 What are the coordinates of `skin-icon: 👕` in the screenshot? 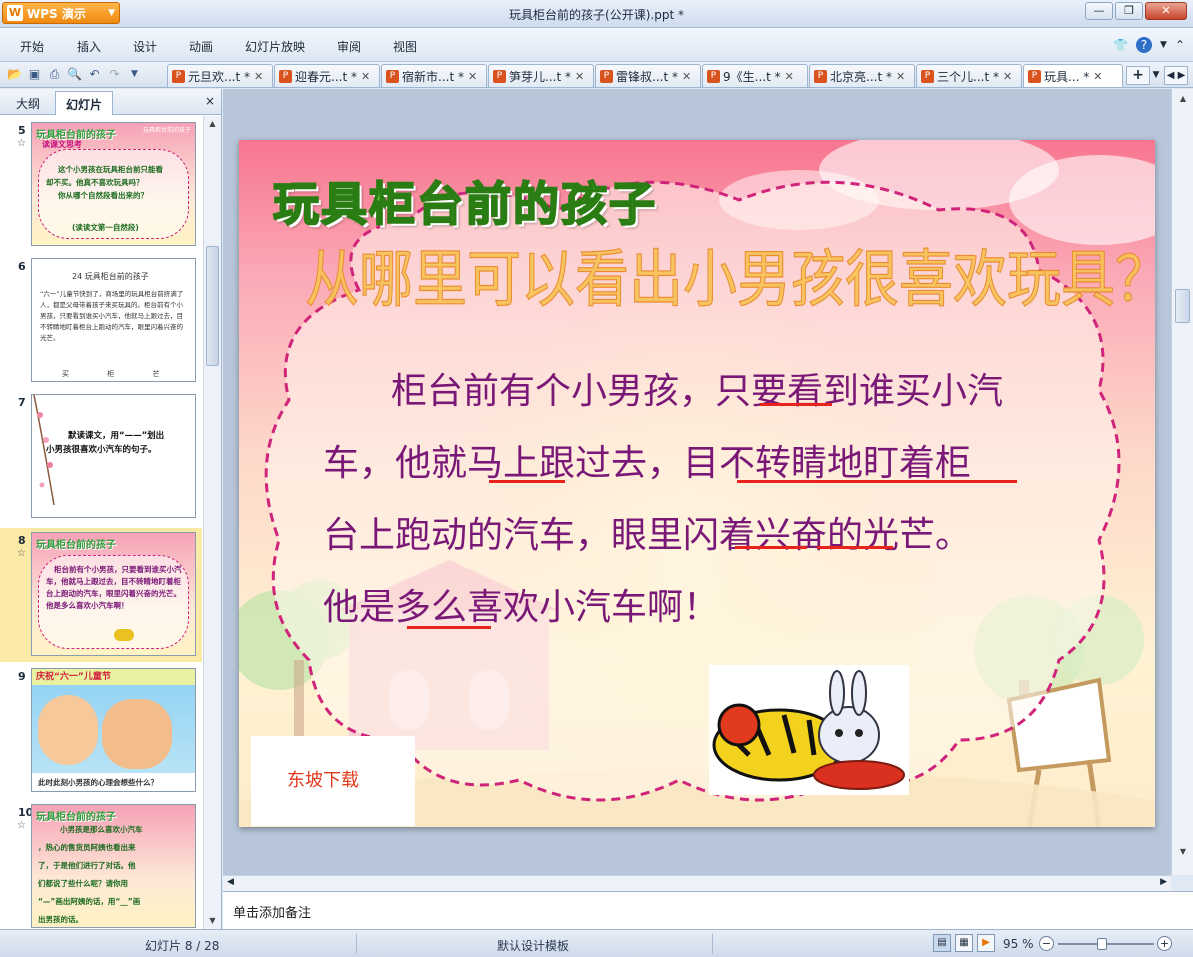 It's located at (1120, 45).